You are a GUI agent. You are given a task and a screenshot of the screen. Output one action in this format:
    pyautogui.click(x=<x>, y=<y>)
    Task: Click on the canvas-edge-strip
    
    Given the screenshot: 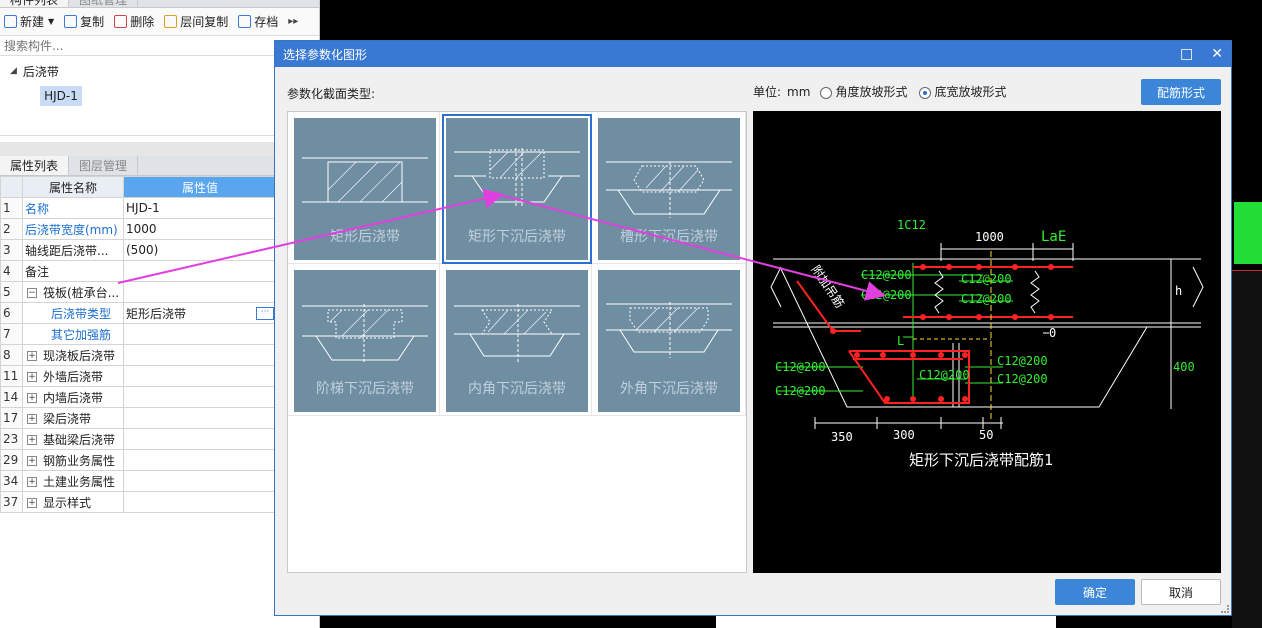 What is the action you would take?
    pyautogui.click(x=1247, y=449)
    